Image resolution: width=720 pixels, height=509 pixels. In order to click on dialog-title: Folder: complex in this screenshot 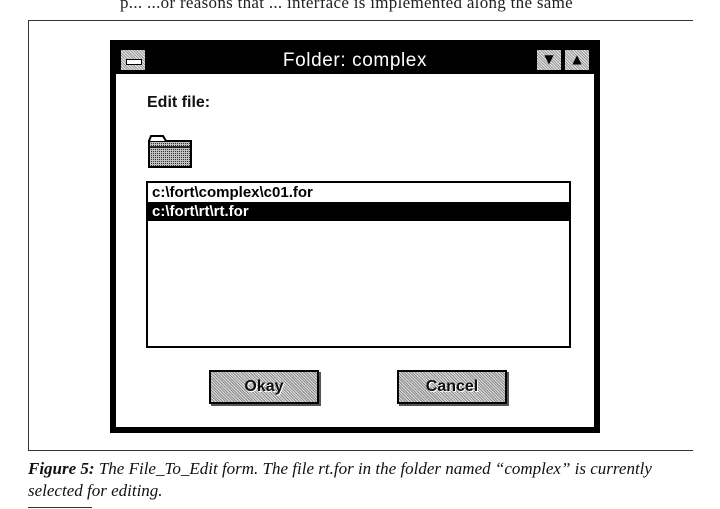, I will do `click(355, 60)`.